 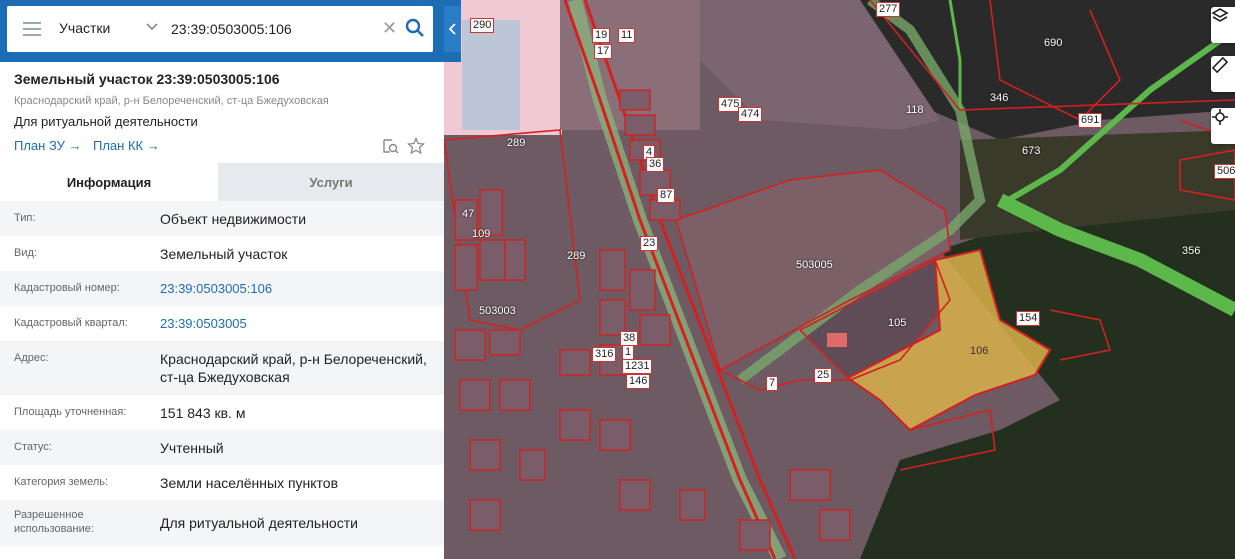 I want to click on row-label: Кадастровый квартал:, so click(x=71, y=323).